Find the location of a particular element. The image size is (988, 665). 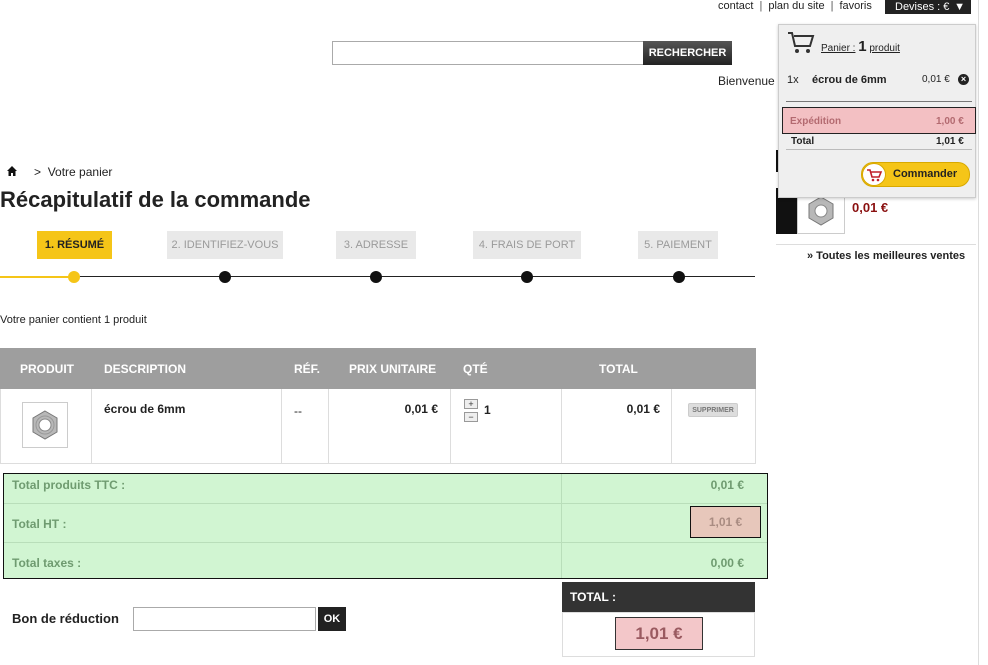

product-thumbnail is located at coordinates (45, 425).